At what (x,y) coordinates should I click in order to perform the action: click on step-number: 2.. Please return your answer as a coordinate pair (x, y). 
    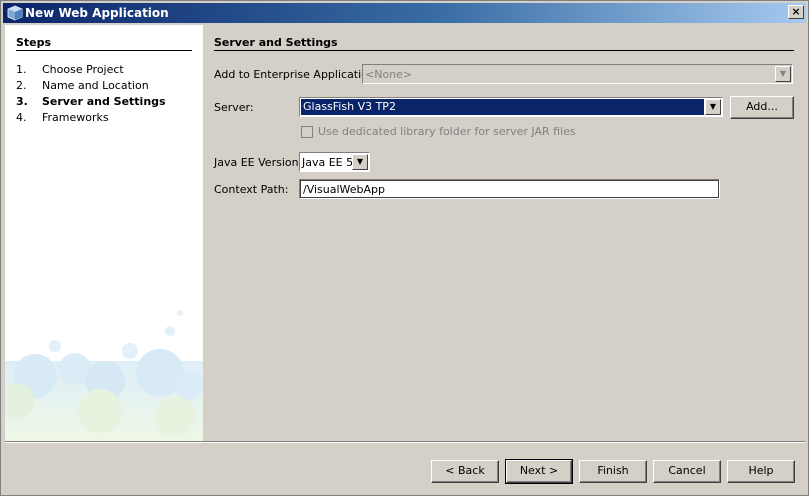
    Looking at the image, I should click on (21, 85).